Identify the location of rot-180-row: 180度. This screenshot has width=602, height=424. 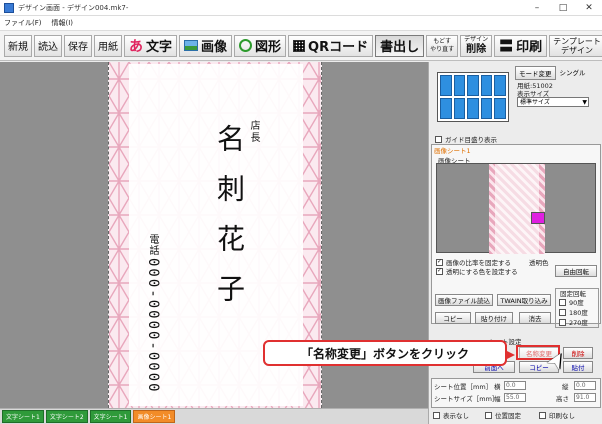
(573, 312).